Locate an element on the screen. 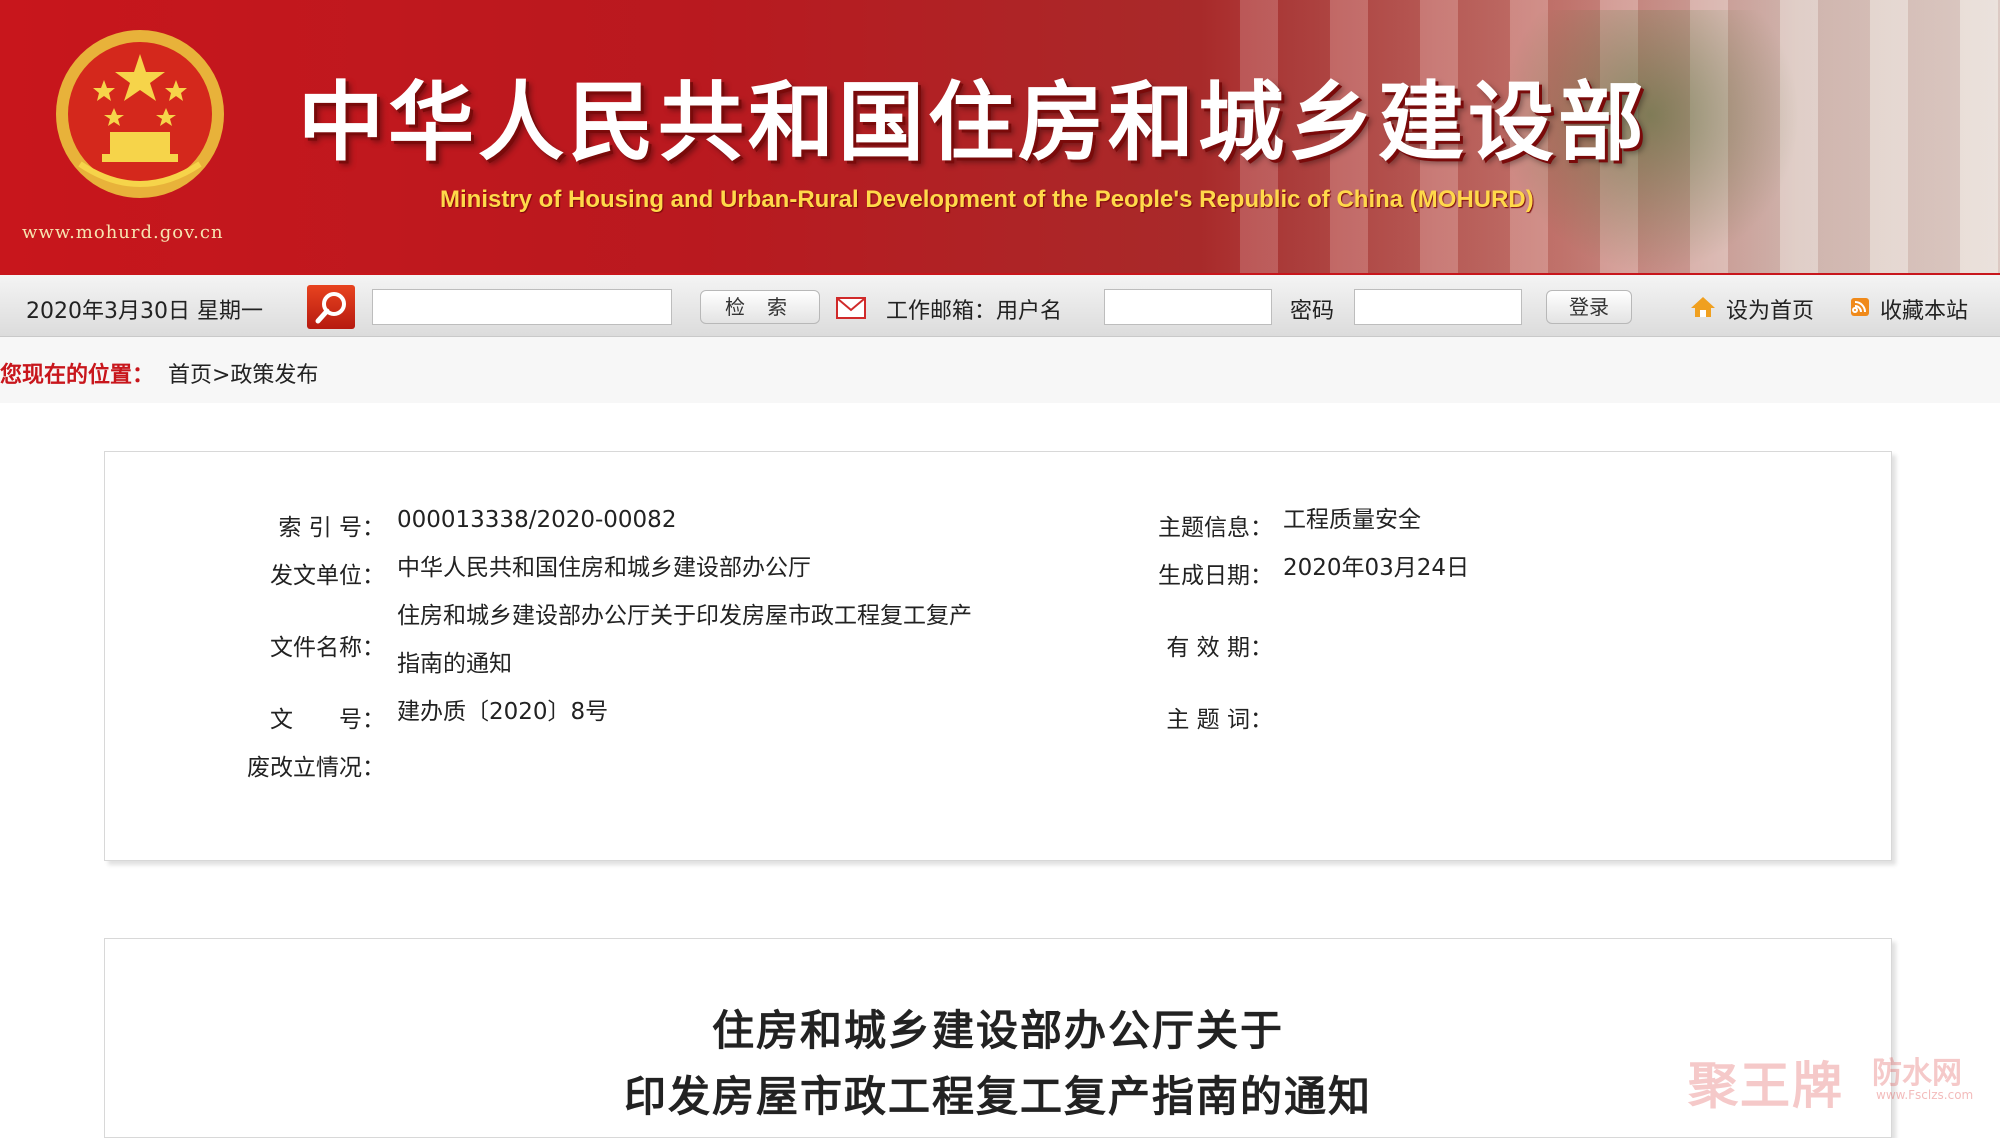 The width and height of the screenshot is (2000, 1138). add-favorite-link: 收藏本站 is located at coordinates (1924, 309).